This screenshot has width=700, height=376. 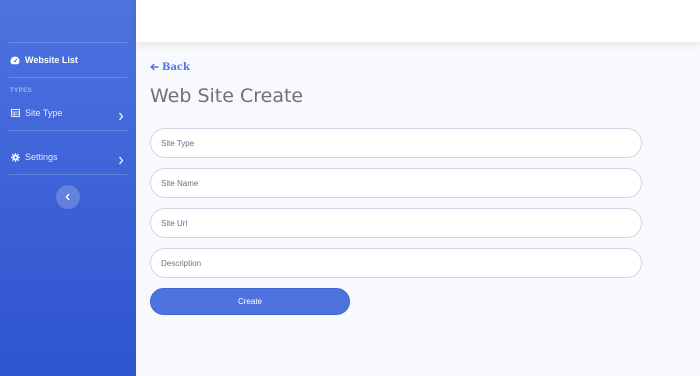 What do you see at coordinates (51, 60) in the screenshot?
I see `sidebar-item-label: Website List` at bounding box center [51, 60].